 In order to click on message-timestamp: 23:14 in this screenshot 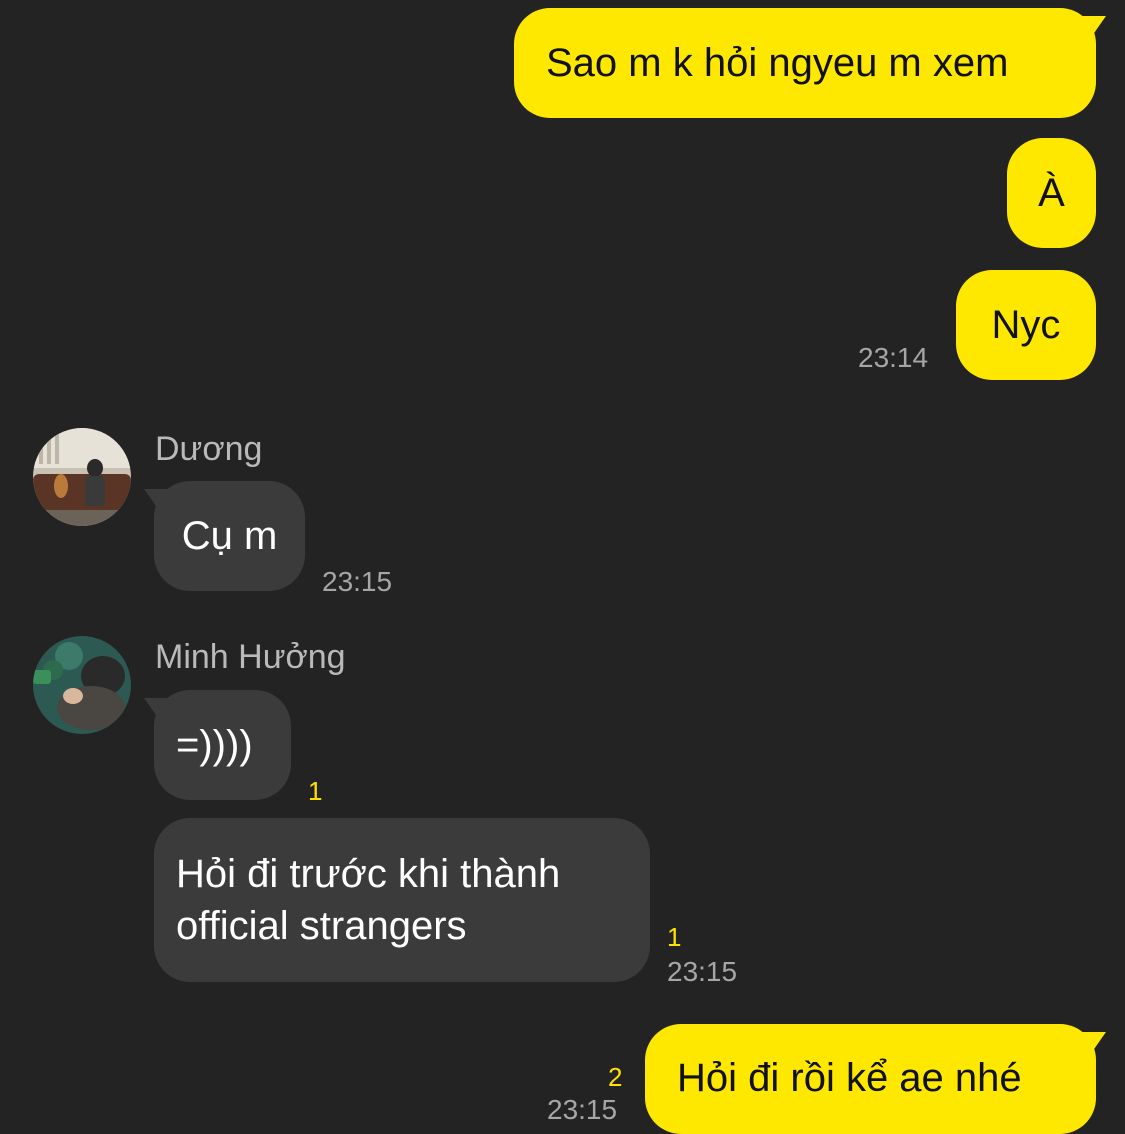, I will do `click(893, 357)`.